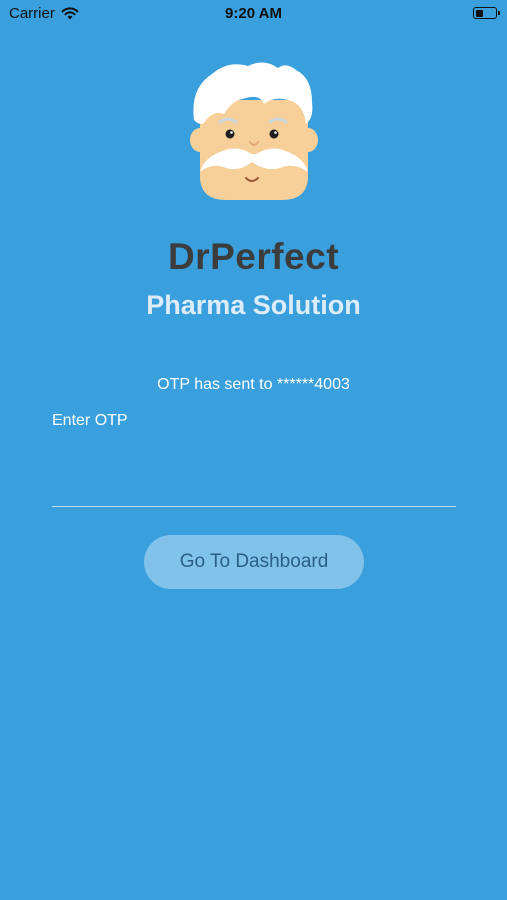  What do you see at coordinates (253, 384) in the screenshot?
I see `otp-sent-message: OTP has sent to ******4003` at bounding box center [253, 384].